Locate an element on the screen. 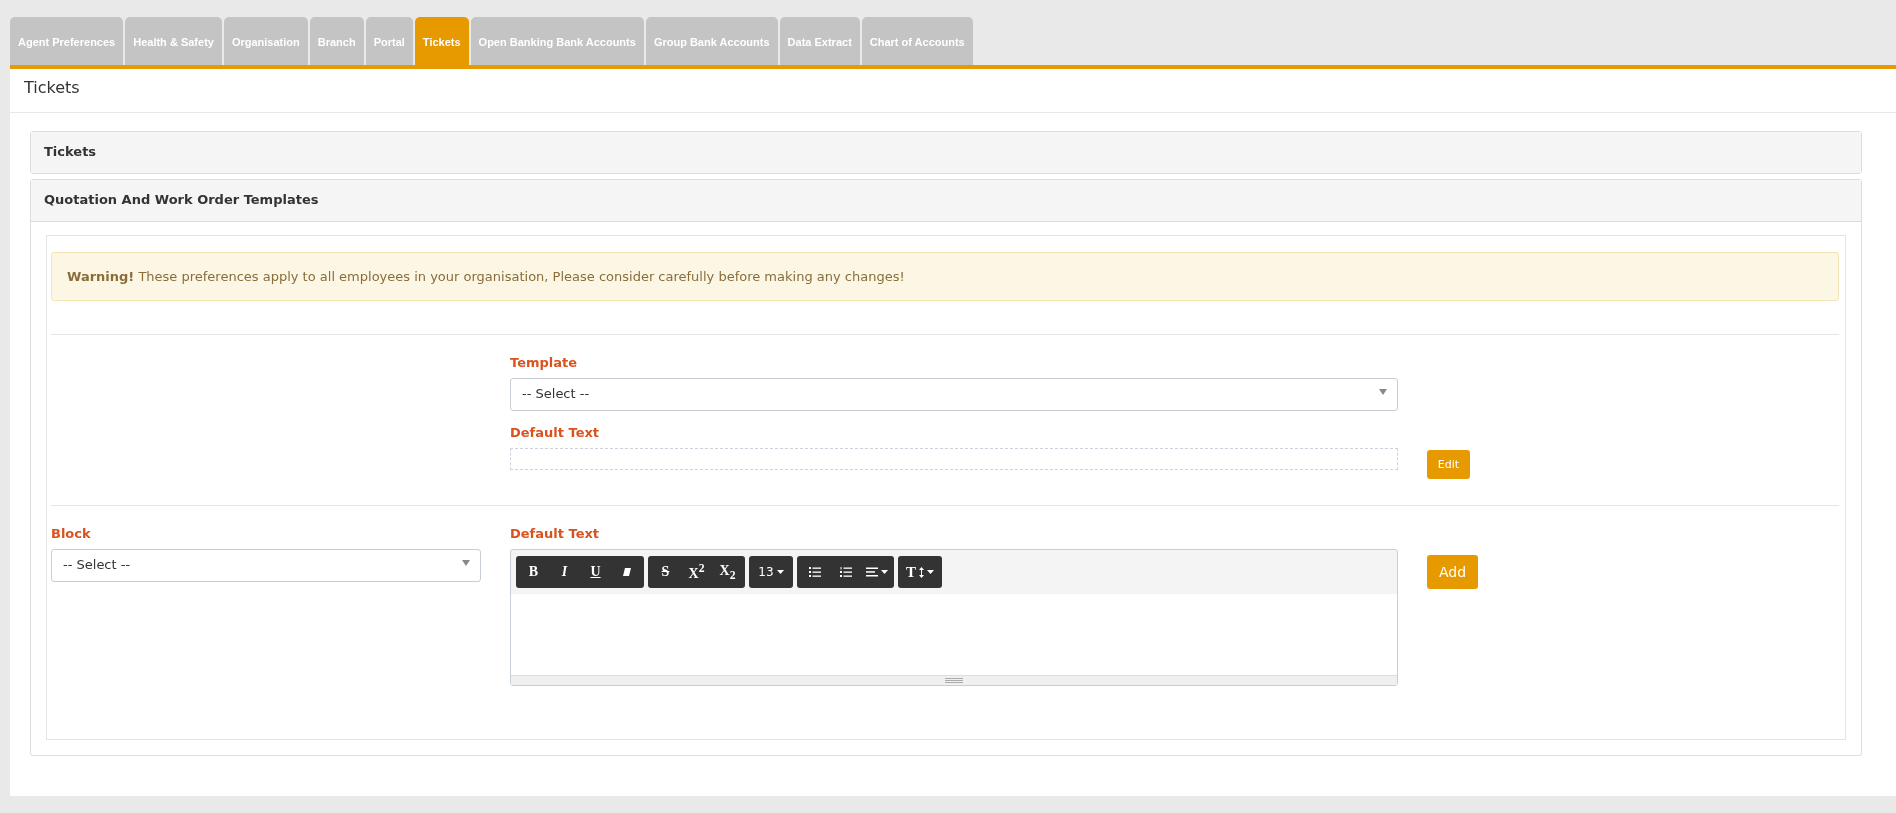  up-down-arrow-icon is located at coordinates (921, 572).